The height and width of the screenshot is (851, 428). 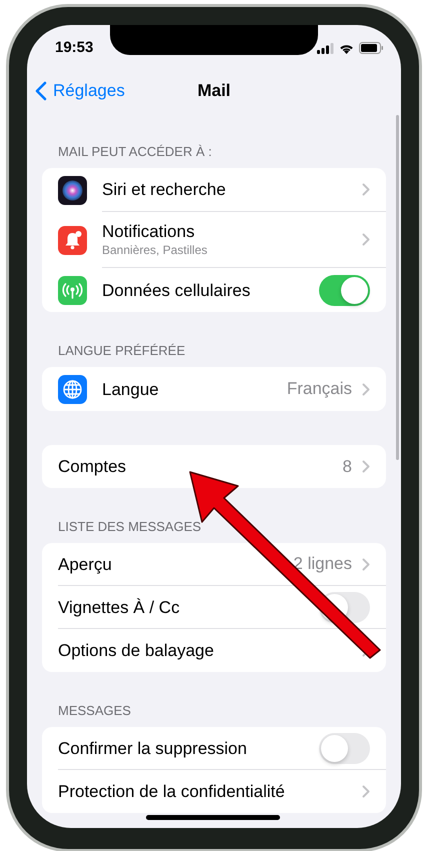 I want to click on row-label: Comptes, so click(x=93, y=466).